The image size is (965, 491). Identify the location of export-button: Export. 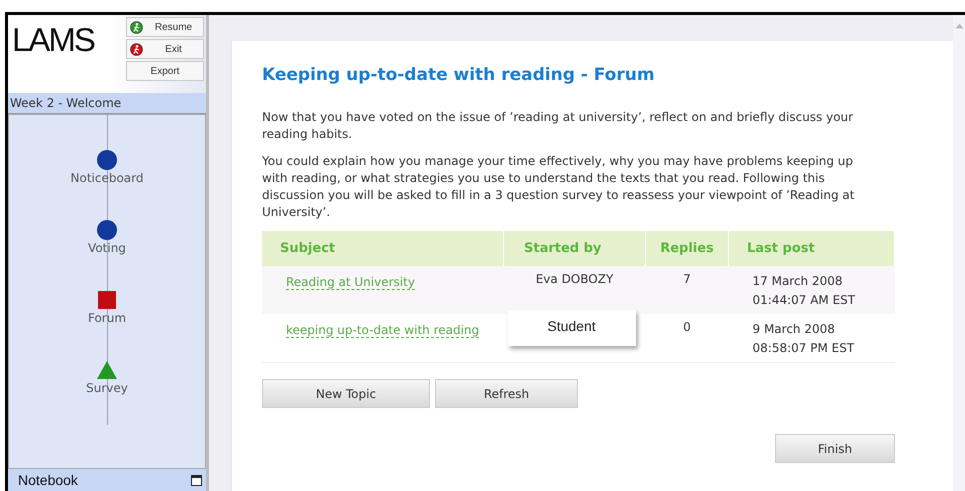
(165, 71).